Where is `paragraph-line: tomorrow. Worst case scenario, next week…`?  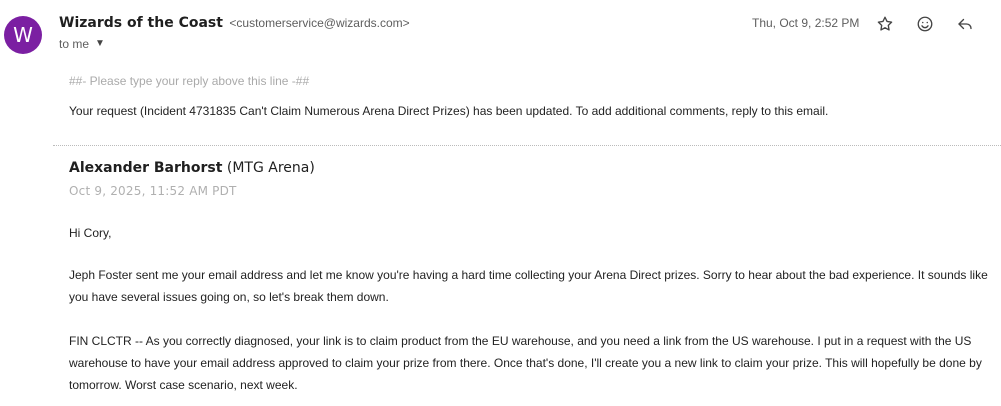
paragraph-line: tomorrow. Worst case scenario, next week… is located at coordinates (183, 385).